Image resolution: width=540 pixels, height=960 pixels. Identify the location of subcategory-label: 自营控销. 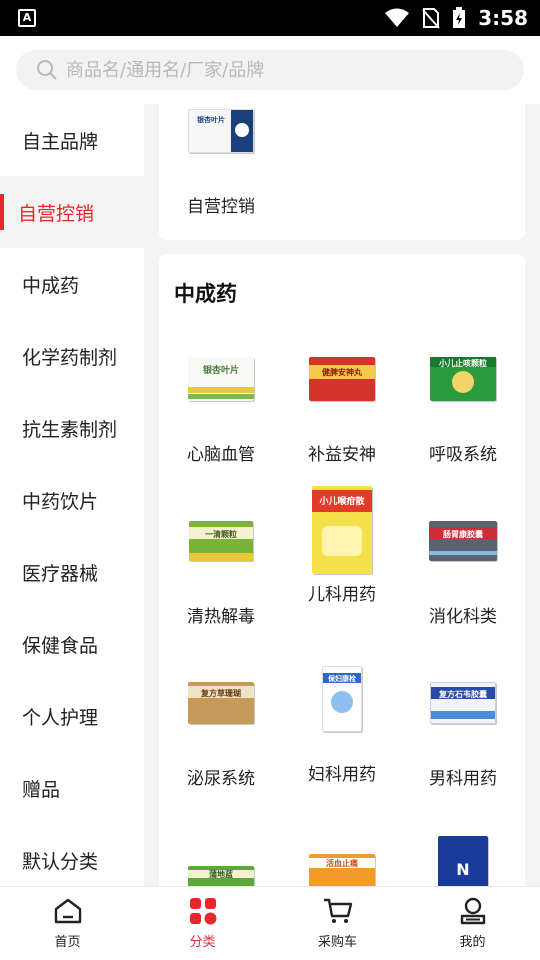
(221, 207).